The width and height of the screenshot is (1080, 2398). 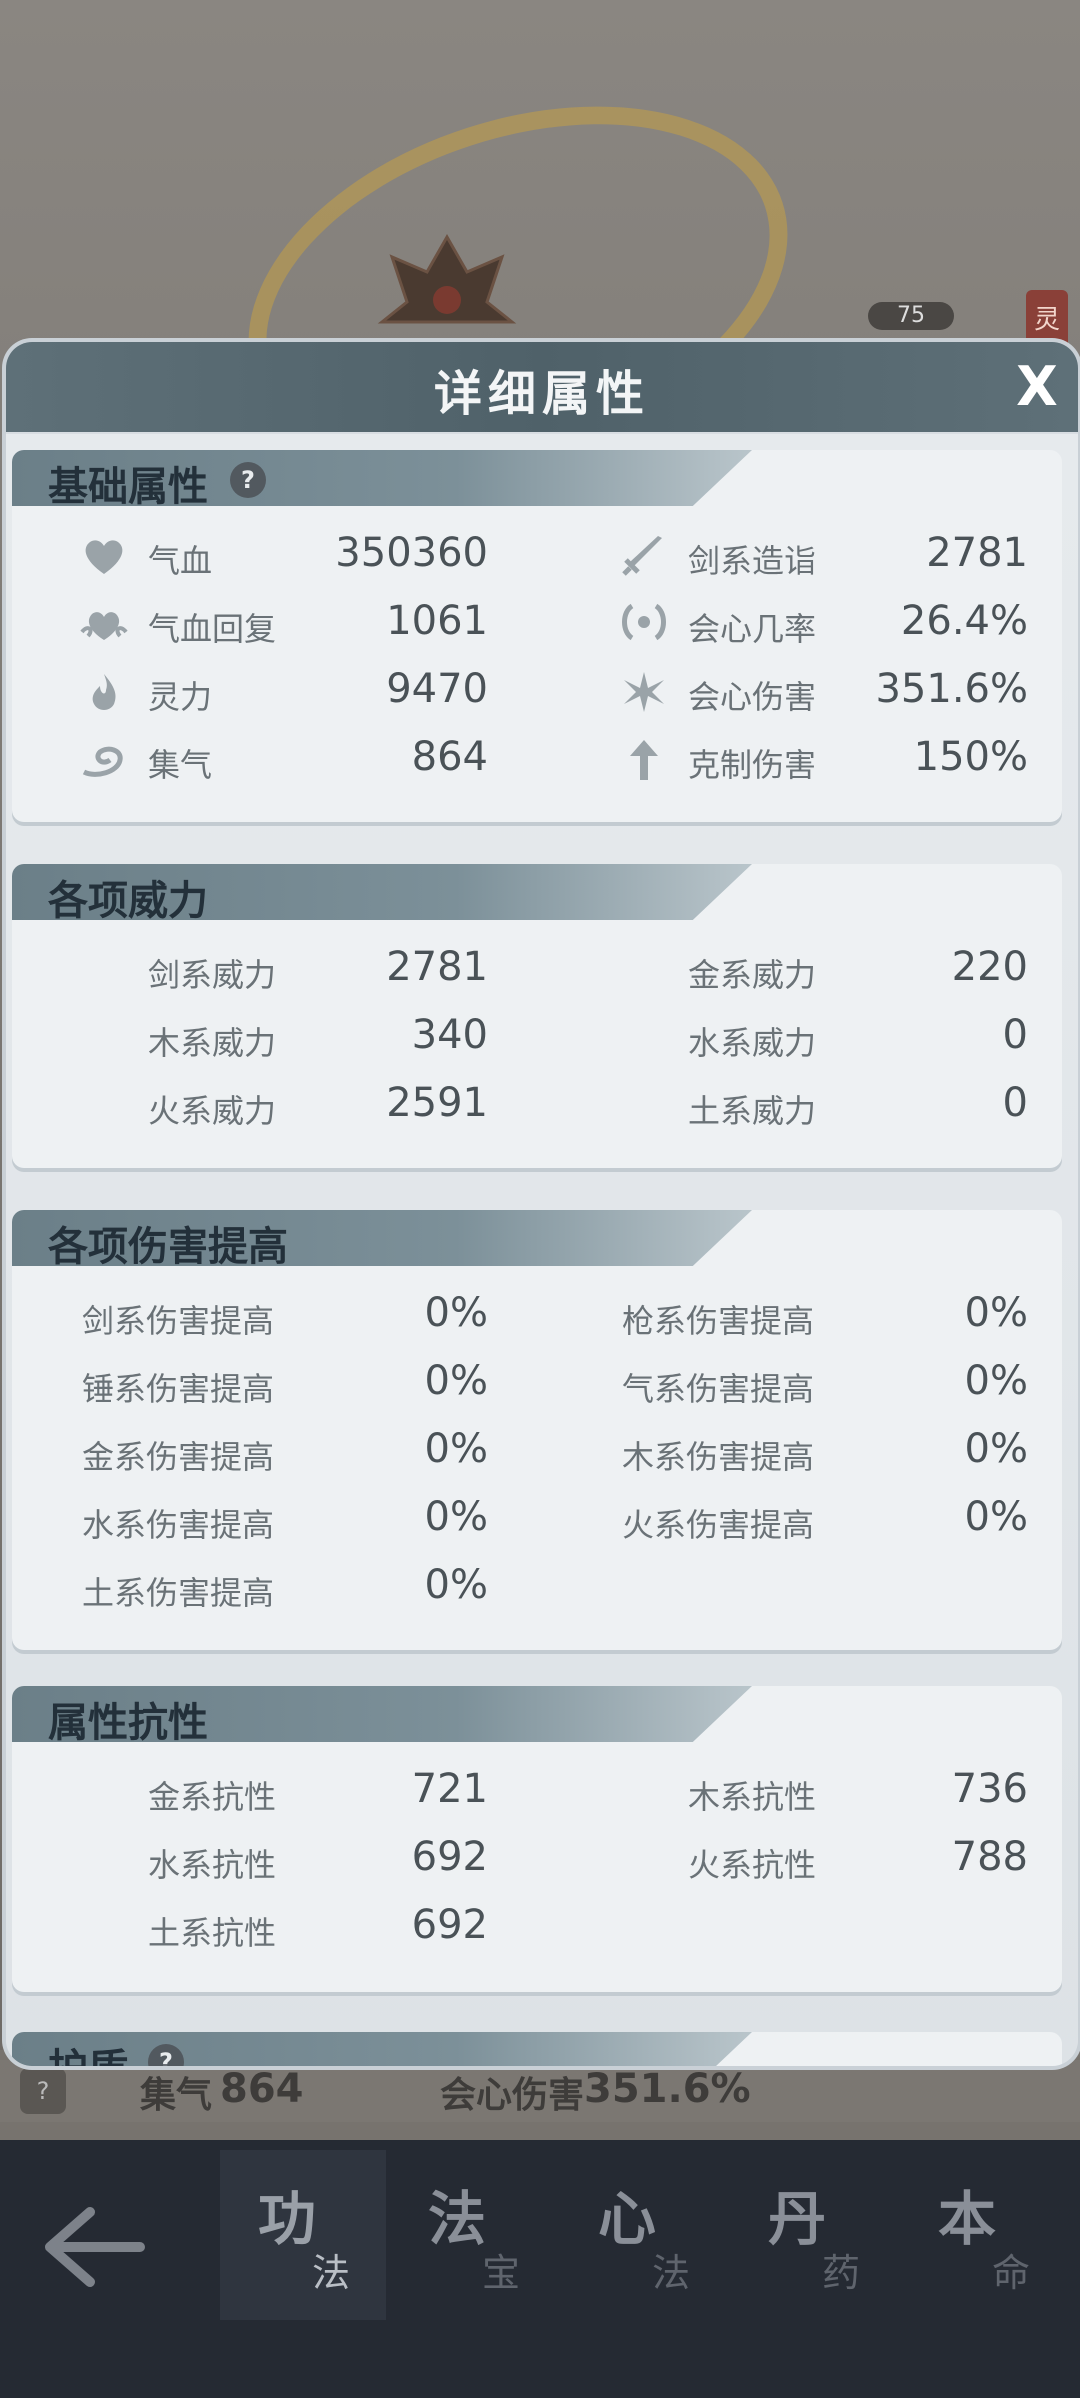 What do you see at coordinates (178, 1457) in the screenshot?
I see `stat-label: 金系伤害提高` at bounding box center [178, 1457].